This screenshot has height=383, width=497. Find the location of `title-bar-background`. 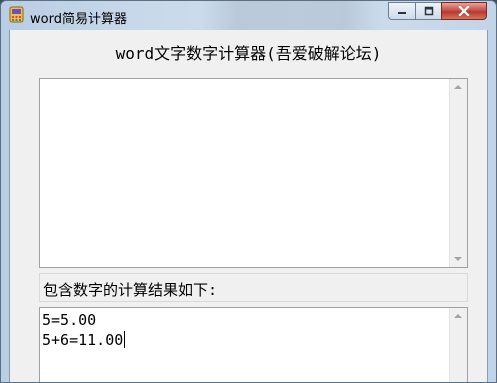

title-bar-background is located at coordinates (291, 15).